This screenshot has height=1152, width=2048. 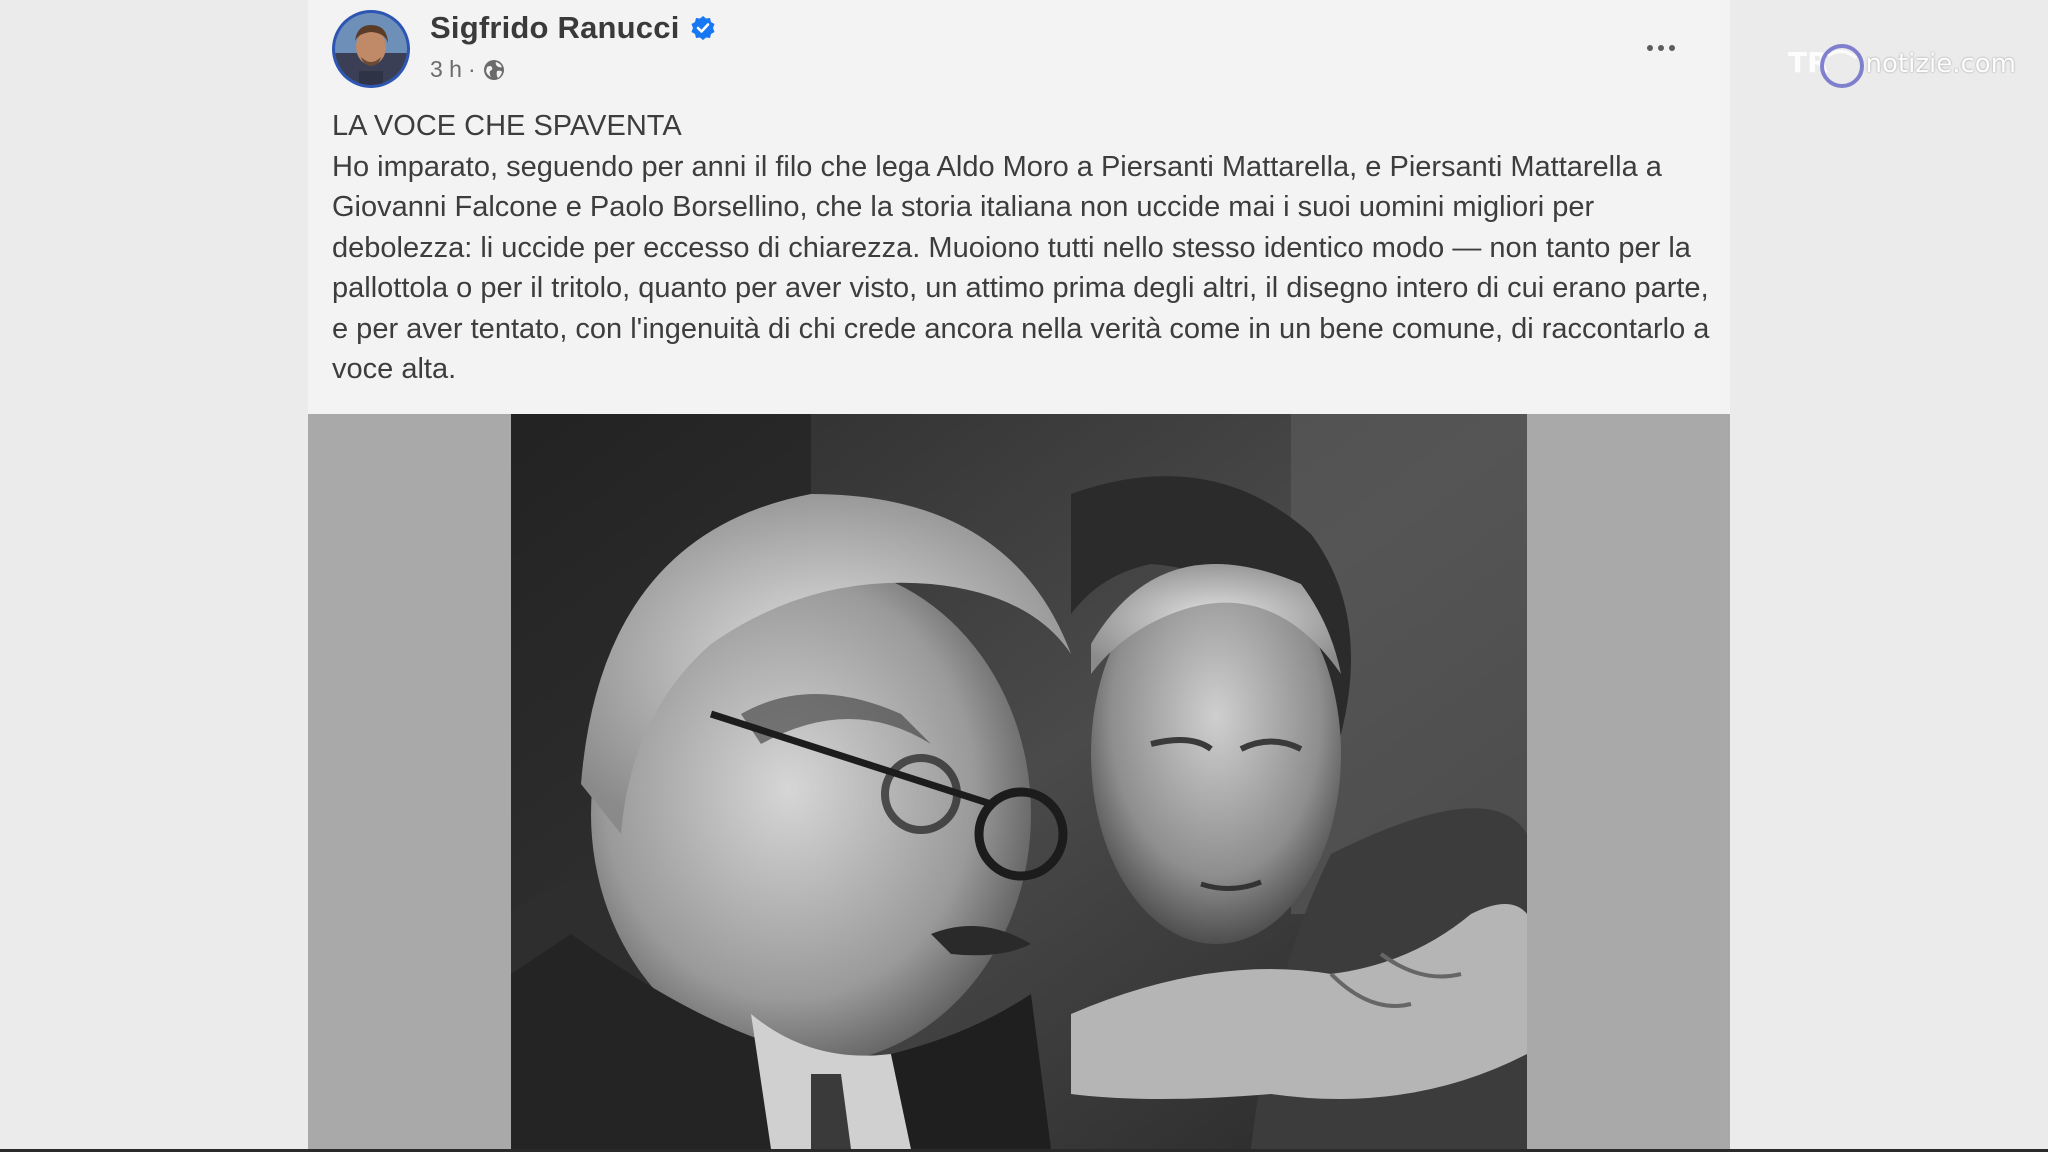 I want to click on post-title: LA VOCE CHE SPAVENTA, so click(x=507, y=126).